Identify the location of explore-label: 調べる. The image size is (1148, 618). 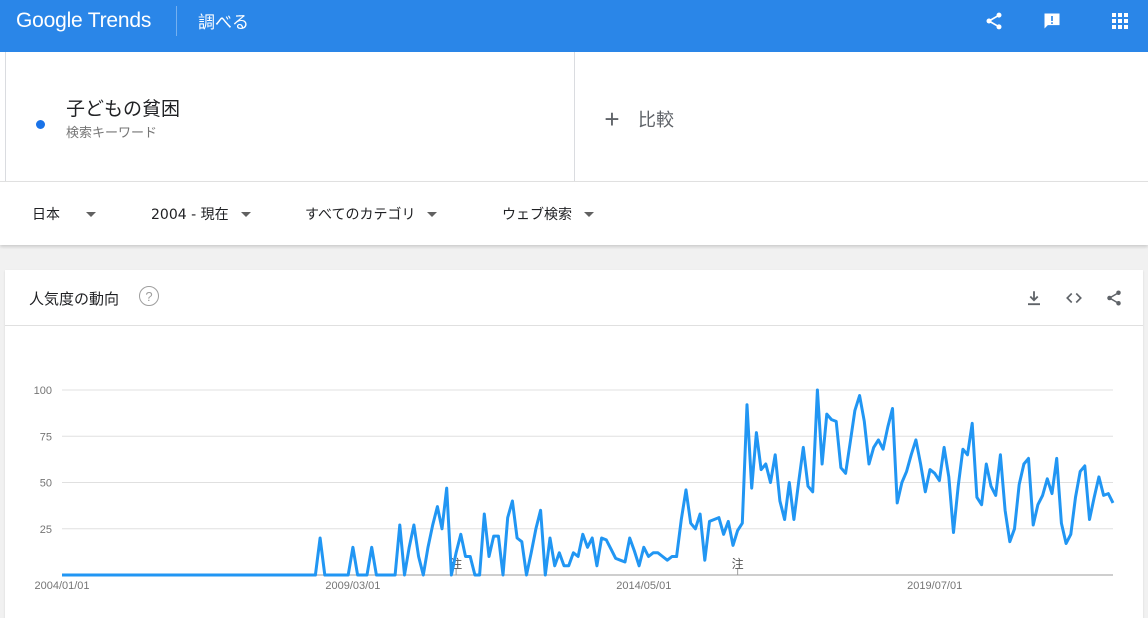
(223, 23).